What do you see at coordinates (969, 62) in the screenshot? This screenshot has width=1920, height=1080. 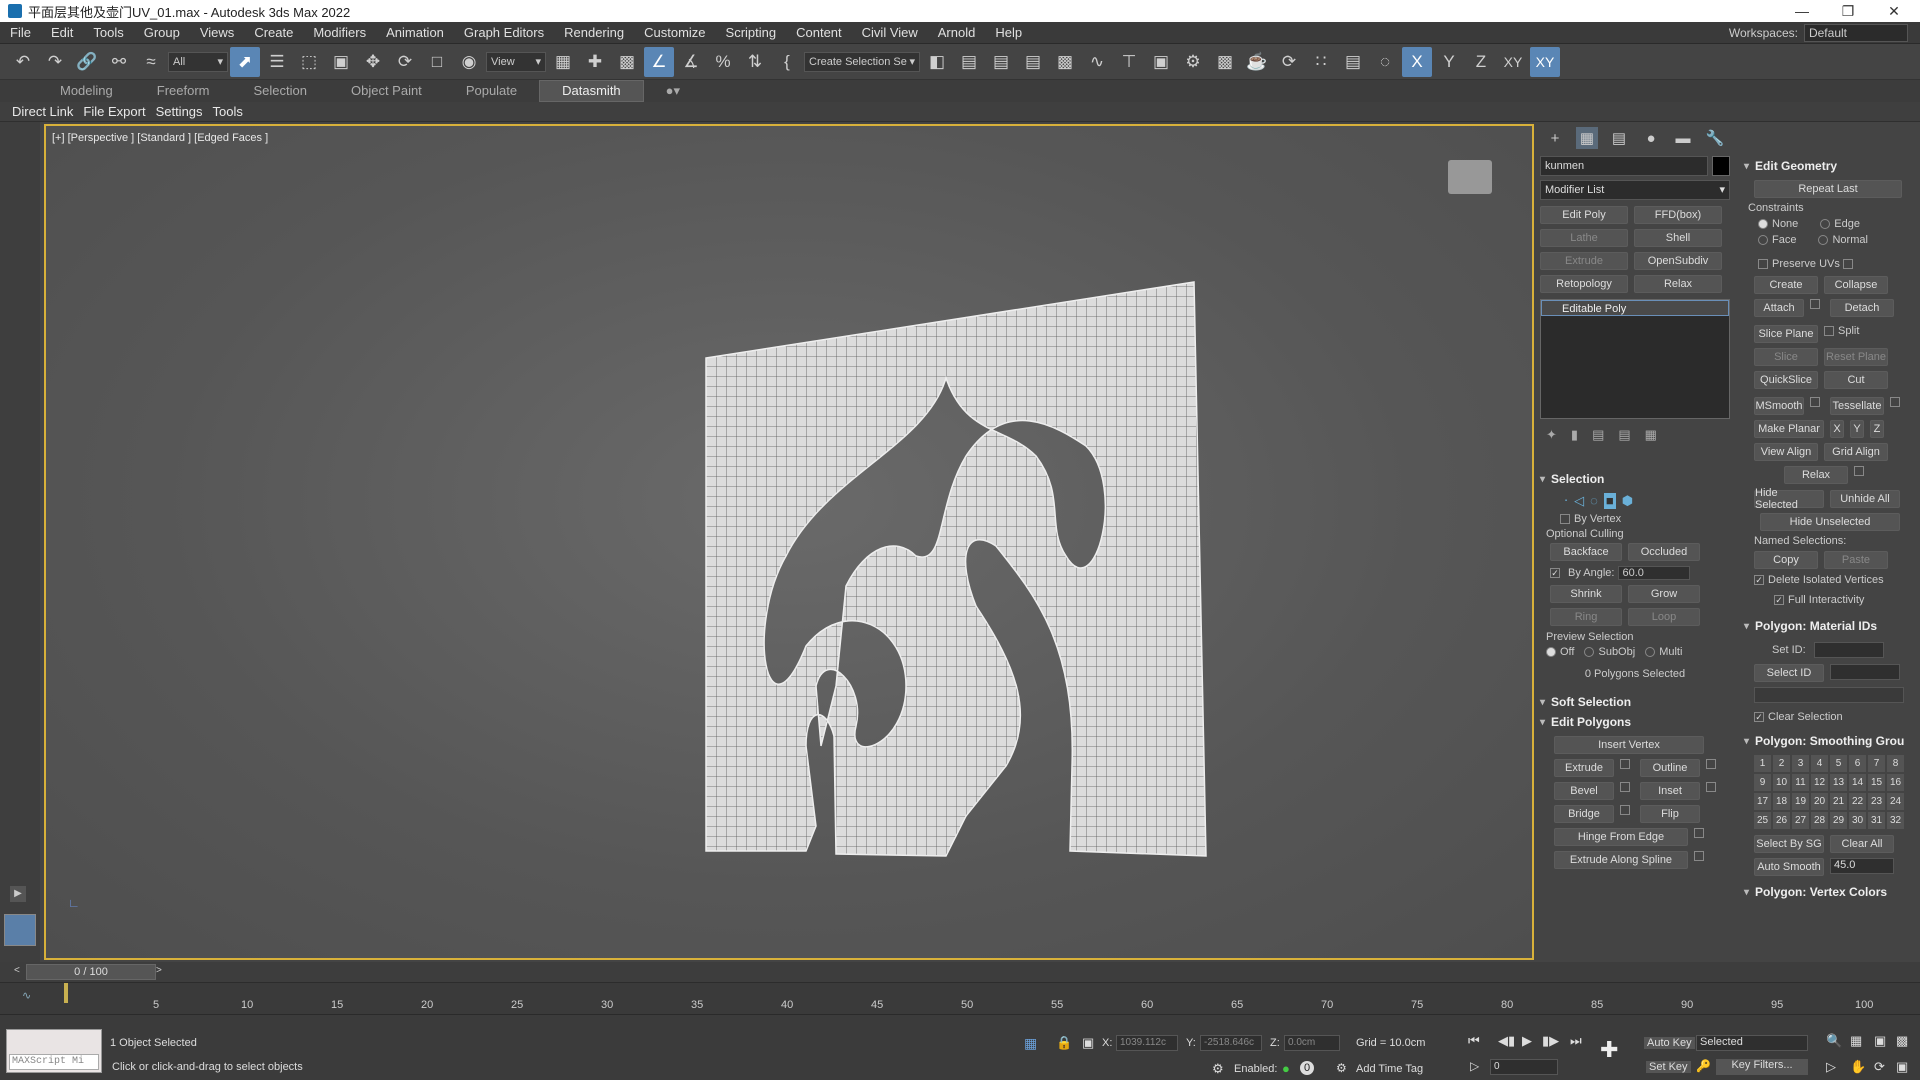 I see `align-icon: ▤` at bounding box center [969, 62].